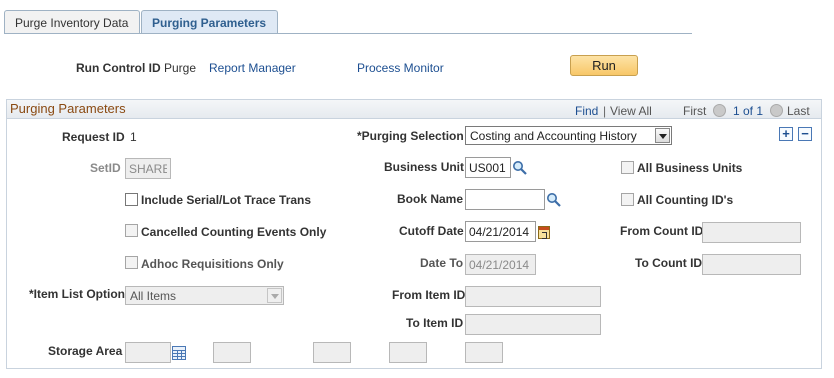 The height and width of the screenshot is (378, 834). Describe the element at coordinates (252, 68) in the screenshot. I see `report-manager-link: Report Manager` at that location.